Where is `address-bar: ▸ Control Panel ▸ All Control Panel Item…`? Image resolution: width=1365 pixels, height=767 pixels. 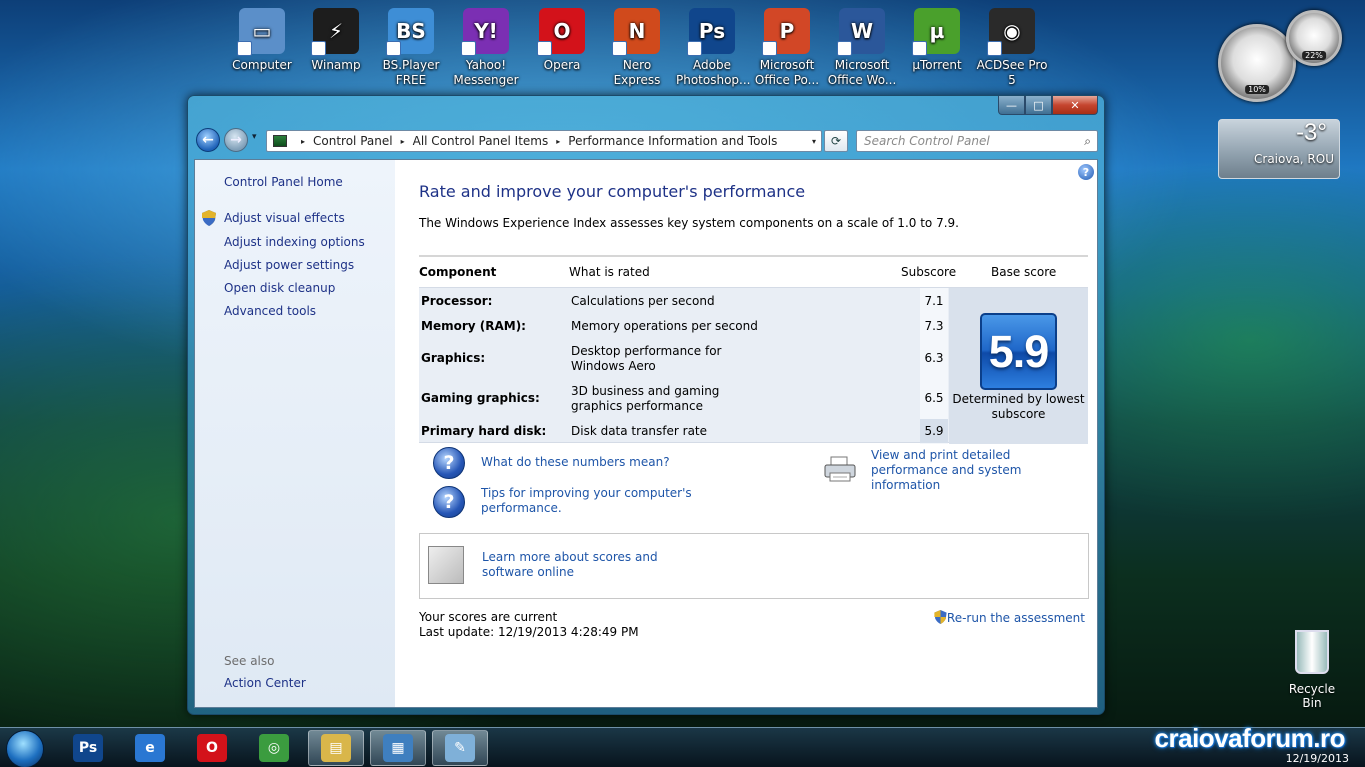
address-bar: ▸ Control Panel ▸ All Control Panel Item… is located at coordinates (544, 141).